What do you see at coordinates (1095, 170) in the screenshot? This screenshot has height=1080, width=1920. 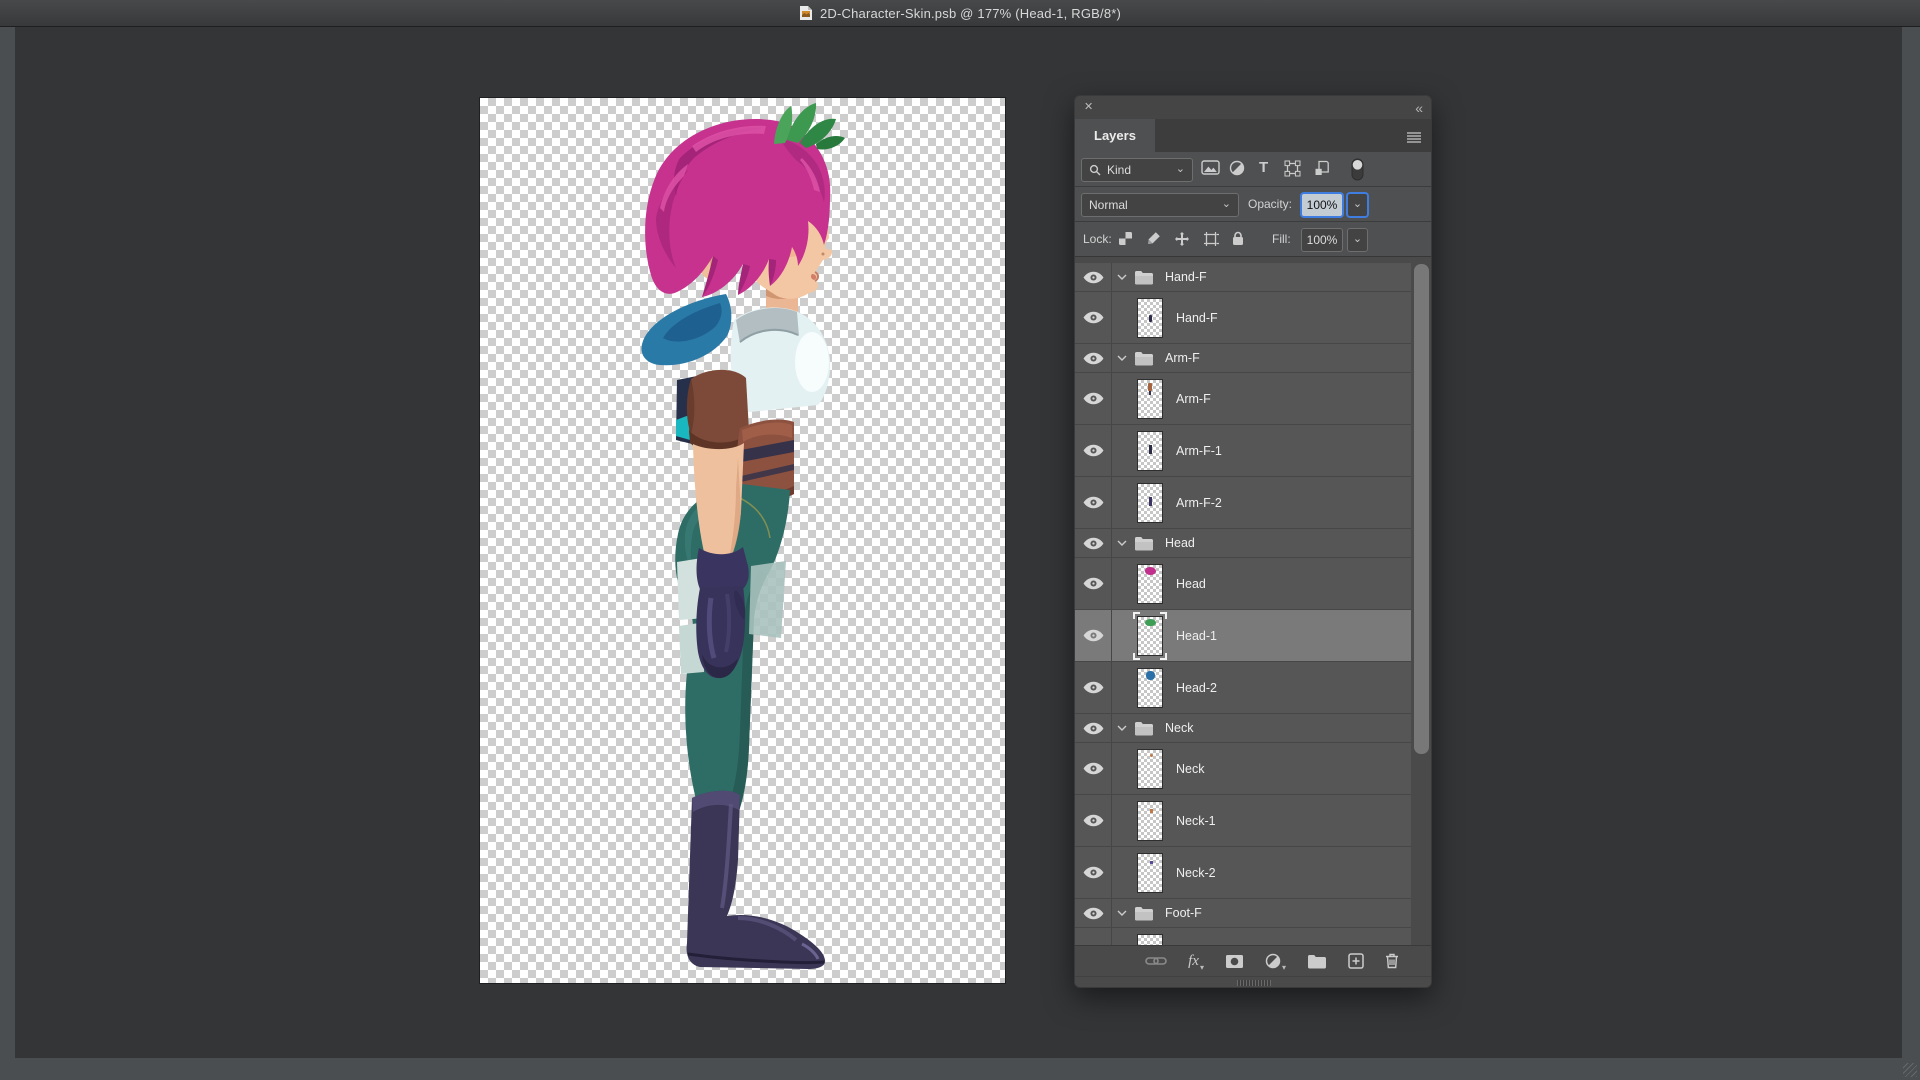 I see `search-icon` at bounding box center [1095, 170].